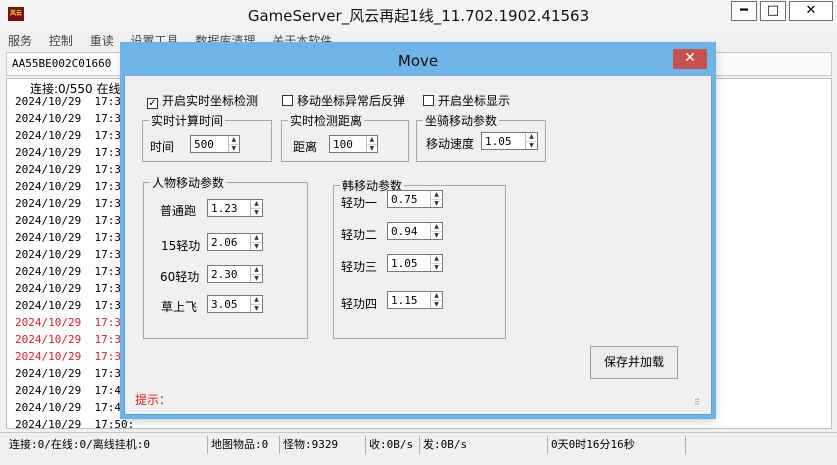  What do you see at coordinates (393, 445) in the screenshot?
I see `status-recv: 收:0B/s` at bounding box center [393, 445].